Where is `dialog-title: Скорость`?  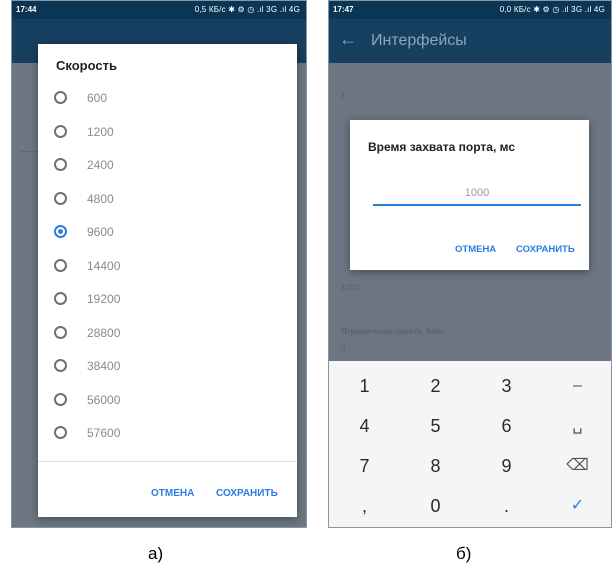
dialog-title: Скорость is located at coordinates (86, 65).